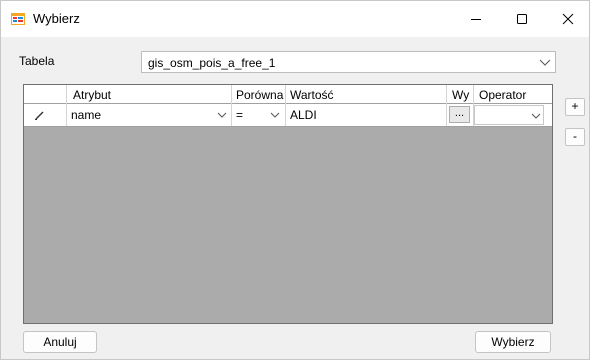 Image resolution: width=590 pixels, height=360 pixels. I want to click on add-row-button: +, so click(575, 107).